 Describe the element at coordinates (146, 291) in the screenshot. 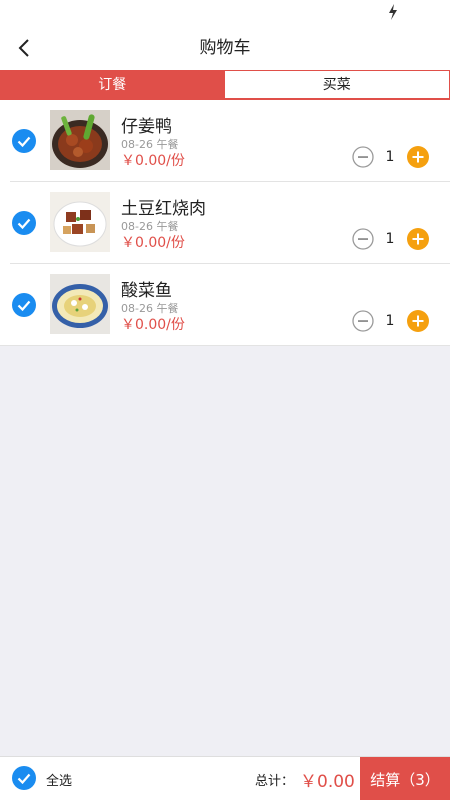

I see `dish-name: 酸菜鱼` at that location.